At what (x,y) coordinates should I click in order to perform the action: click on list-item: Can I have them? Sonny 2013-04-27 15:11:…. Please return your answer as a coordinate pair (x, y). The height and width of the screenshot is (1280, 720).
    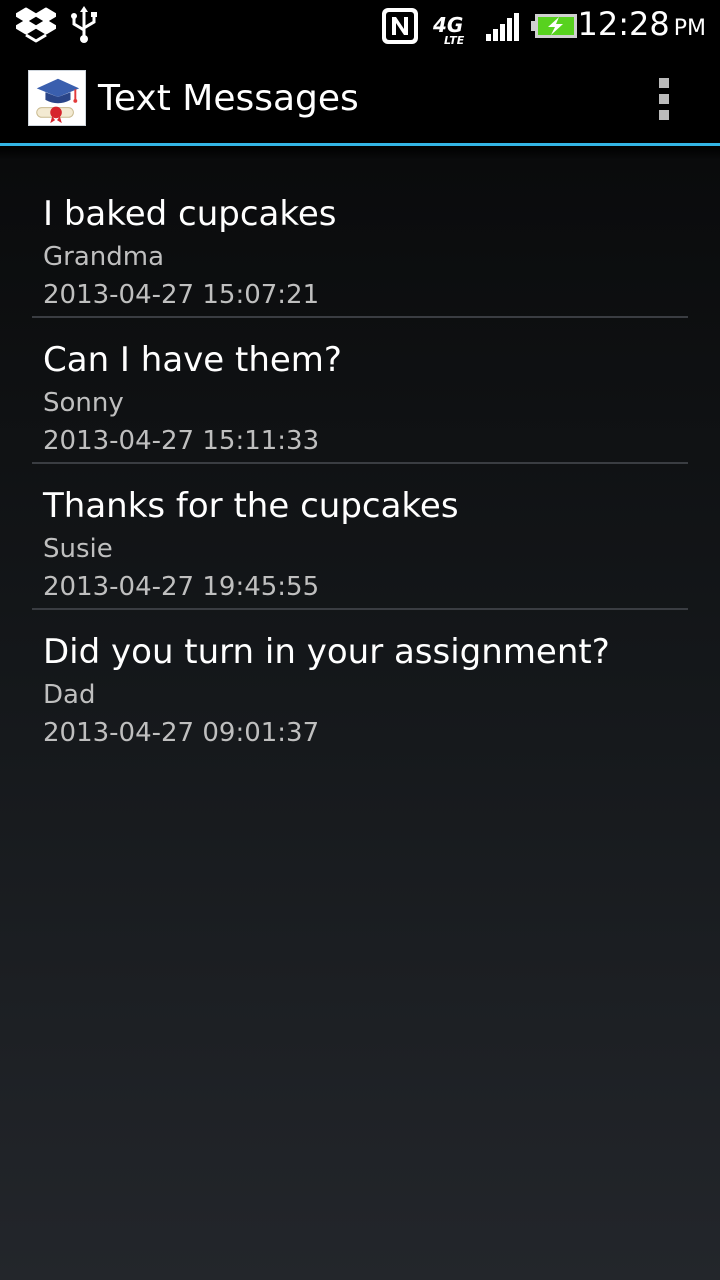
    Looking at the image, I should click on (360, 391).